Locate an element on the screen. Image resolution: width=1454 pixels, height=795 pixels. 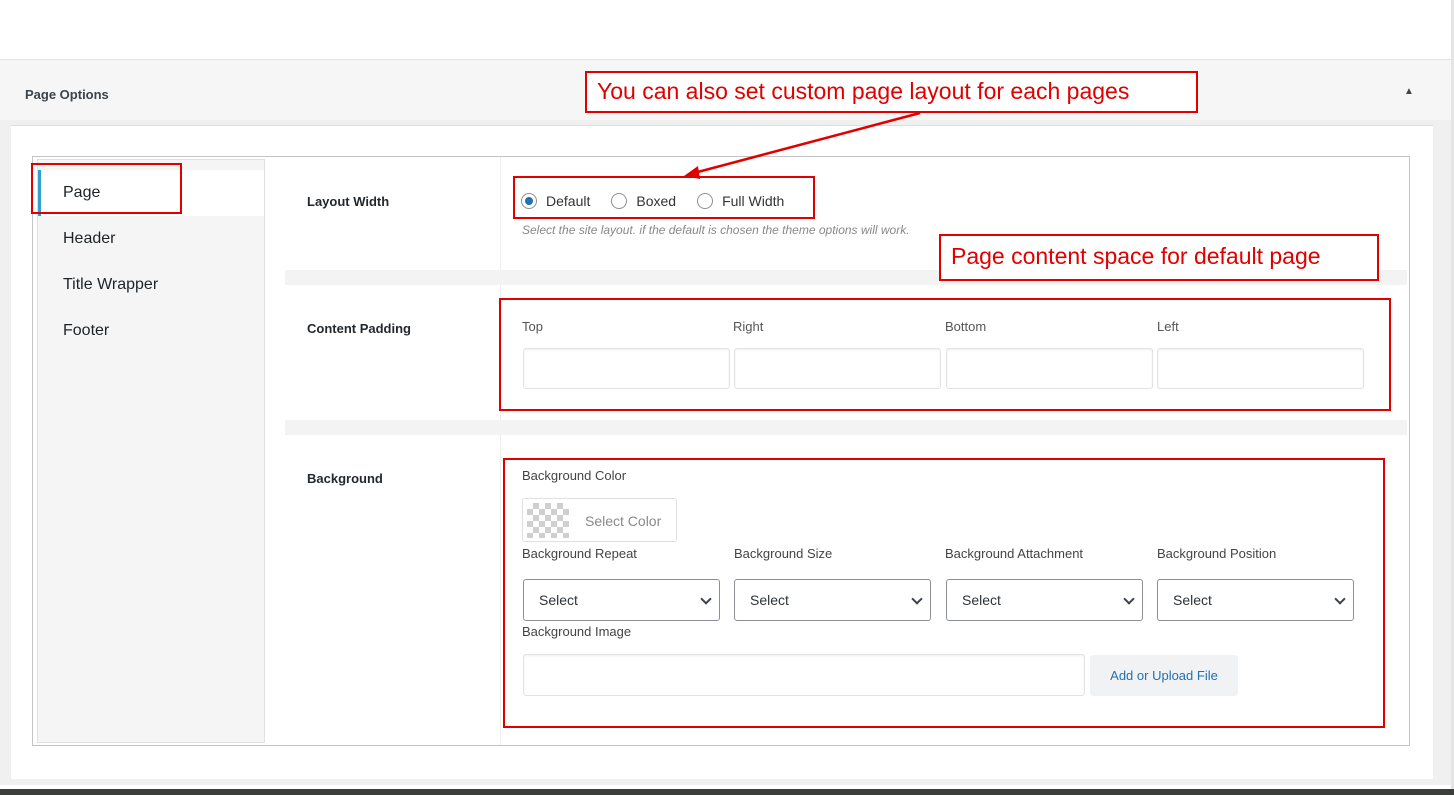
triangle-up-icon: ▲ is located at coordinates (1409, 91).